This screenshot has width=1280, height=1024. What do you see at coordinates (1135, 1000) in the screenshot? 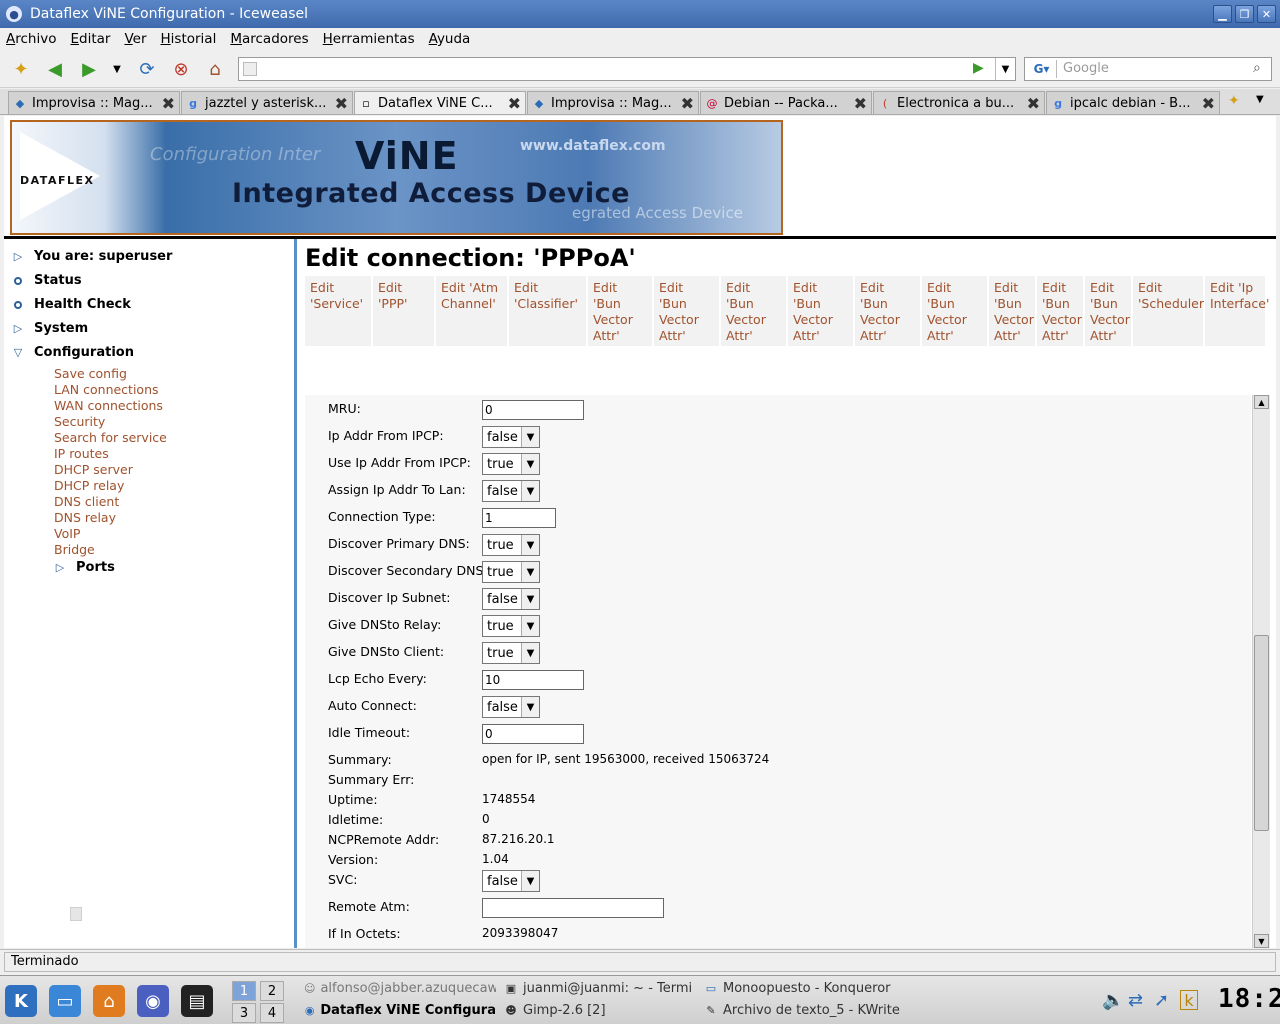
I see `network-icon: ⇄` at bounding box center [1135, 1000].